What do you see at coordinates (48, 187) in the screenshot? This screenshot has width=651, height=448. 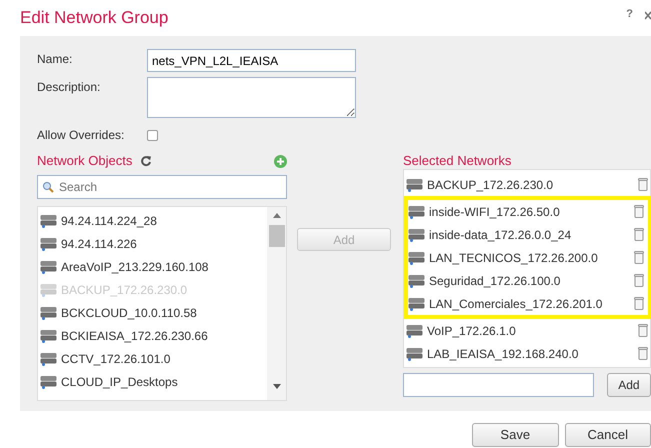 I see `search-icon` at bounding box center [48, 187].